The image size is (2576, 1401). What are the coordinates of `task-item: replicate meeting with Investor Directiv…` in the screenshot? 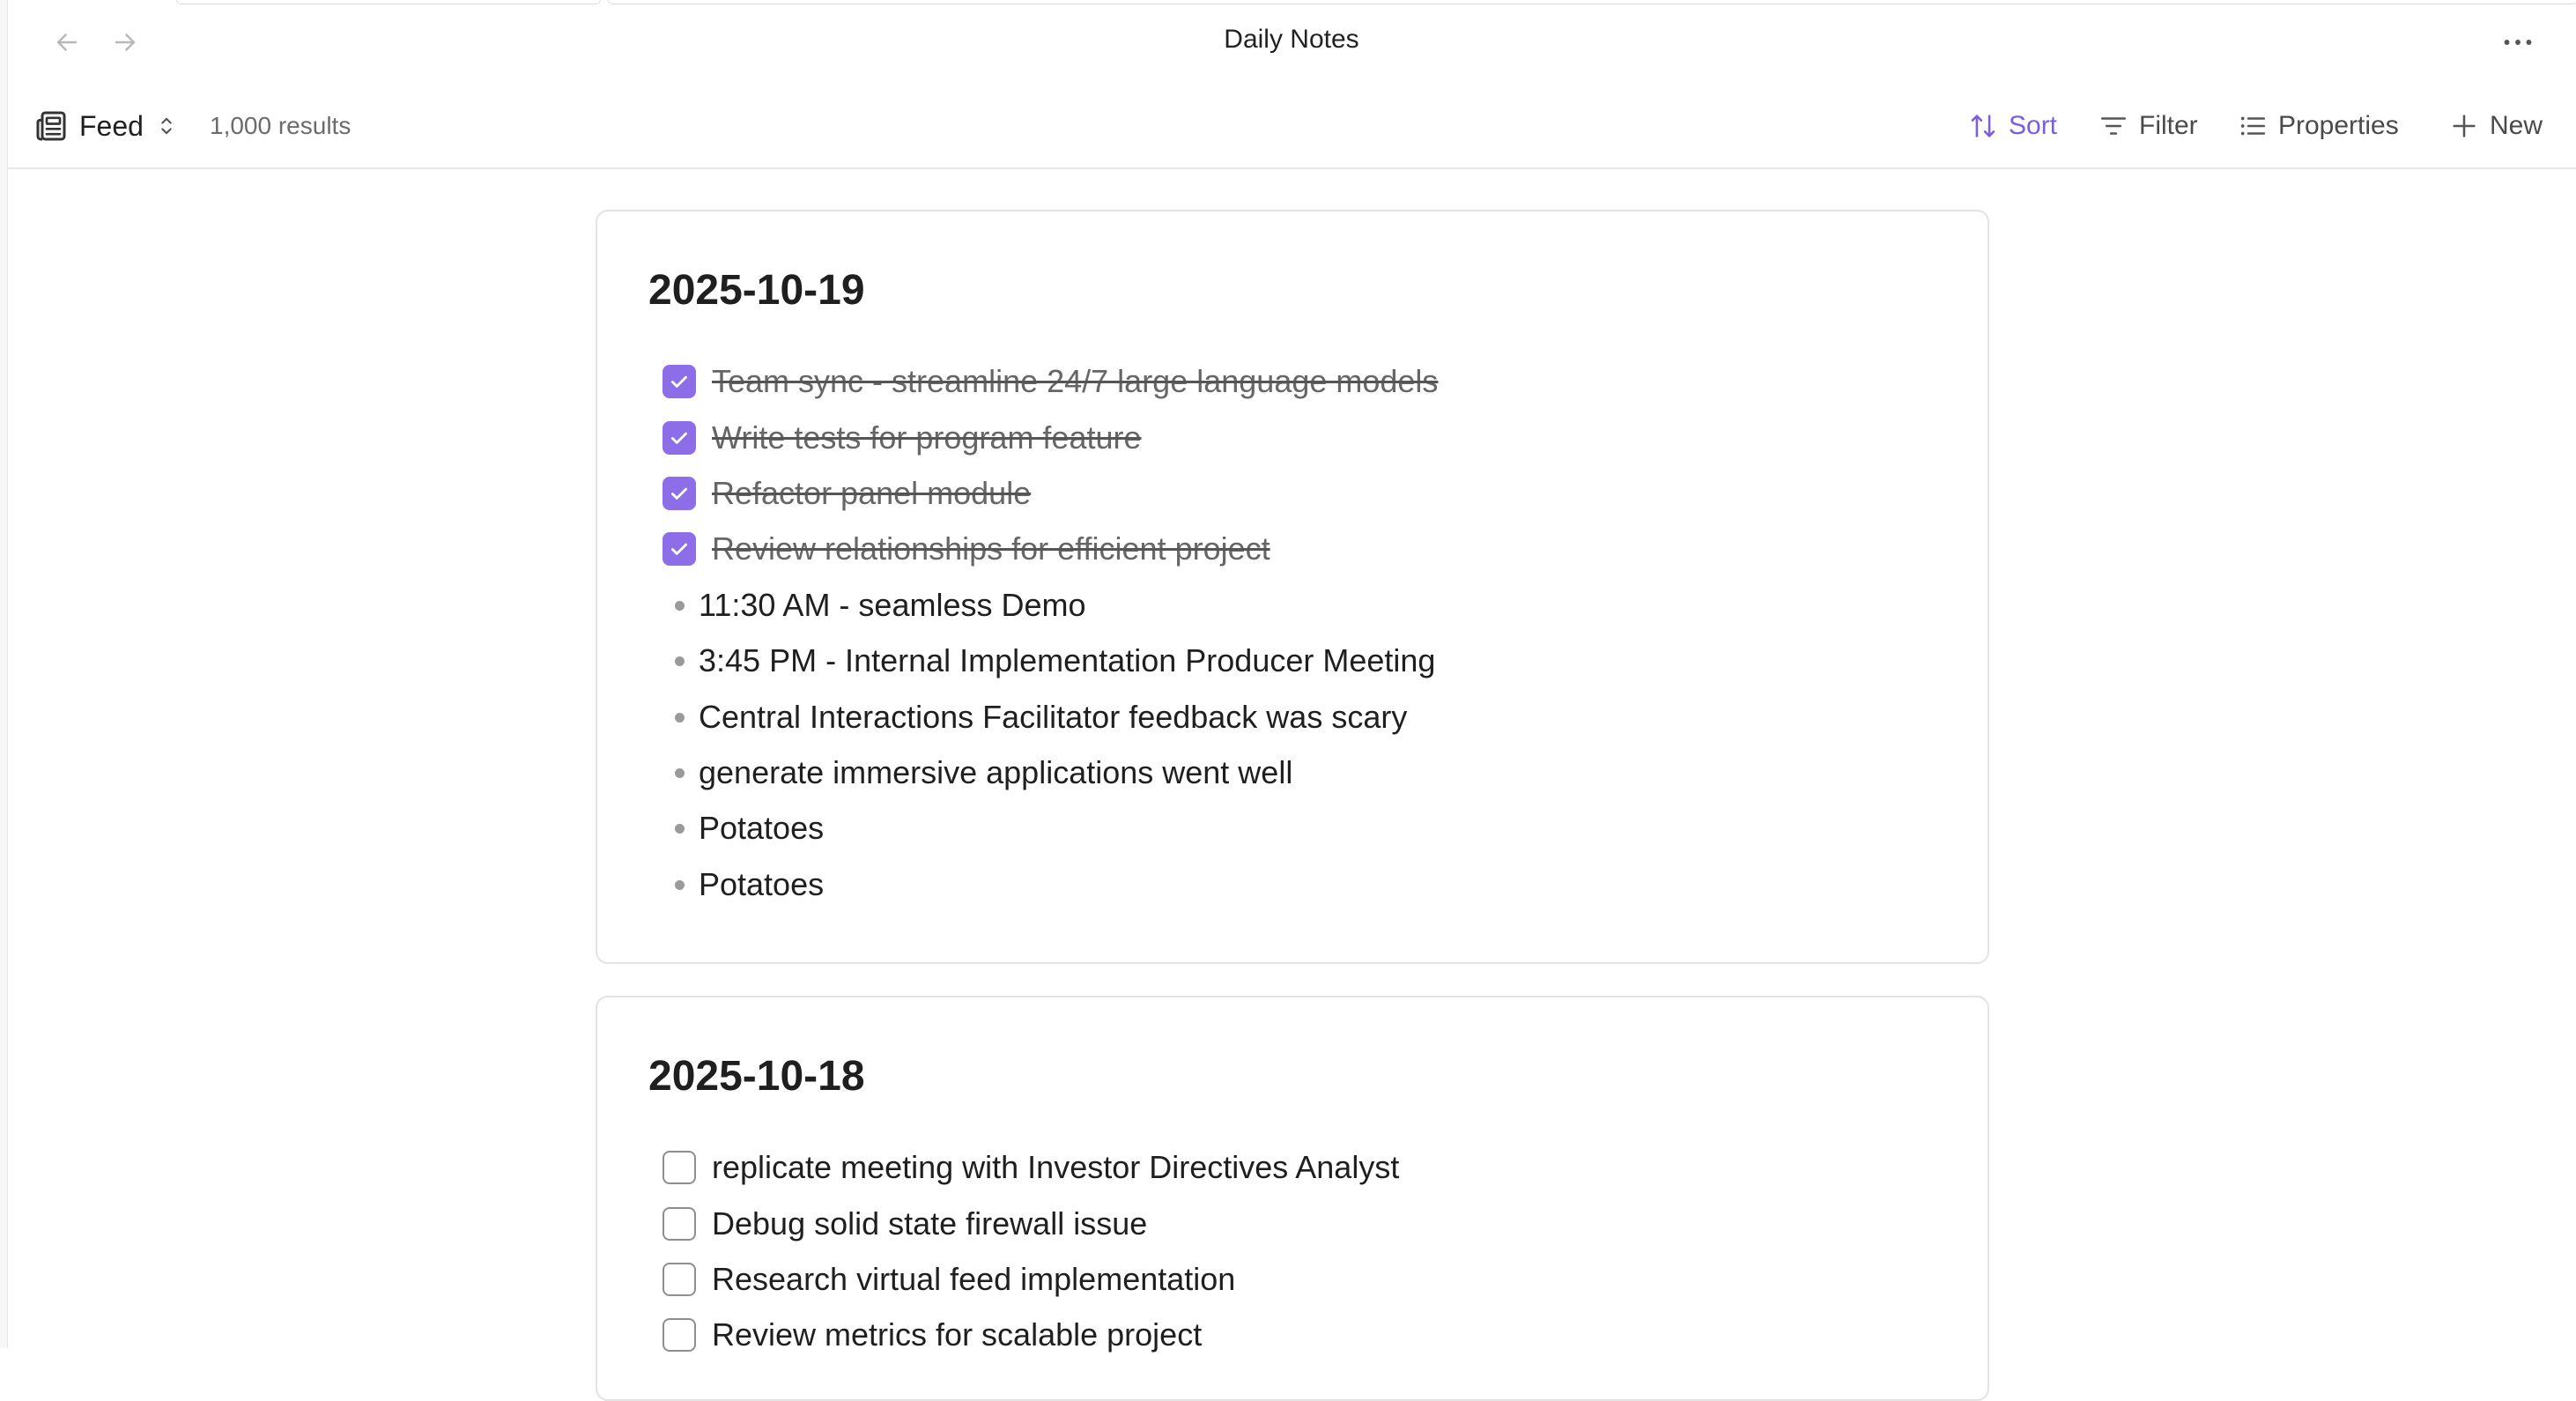 It's located at (1031, 1167).